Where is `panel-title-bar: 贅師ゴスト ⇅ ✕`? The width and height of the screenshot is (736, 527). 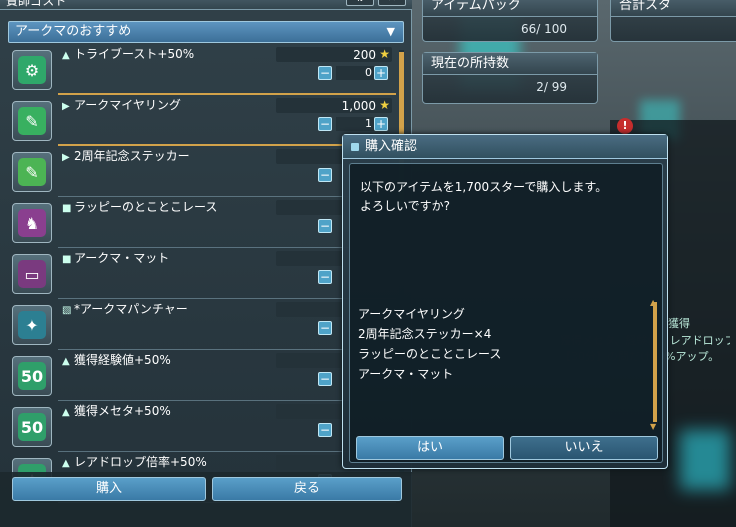 panel-title-bar: 贅師ゴスト ⇅ ✕ is located at coordinates (206, 5).